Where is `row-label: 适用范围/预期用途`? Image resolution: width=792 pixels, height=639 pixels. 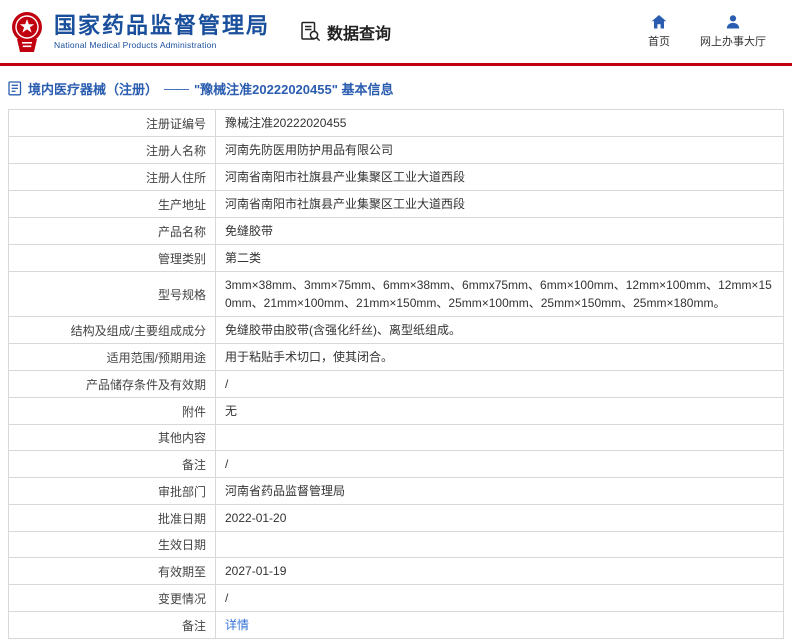 row-label: 适用范围/预期用途 is located at coordinates (112, 357).